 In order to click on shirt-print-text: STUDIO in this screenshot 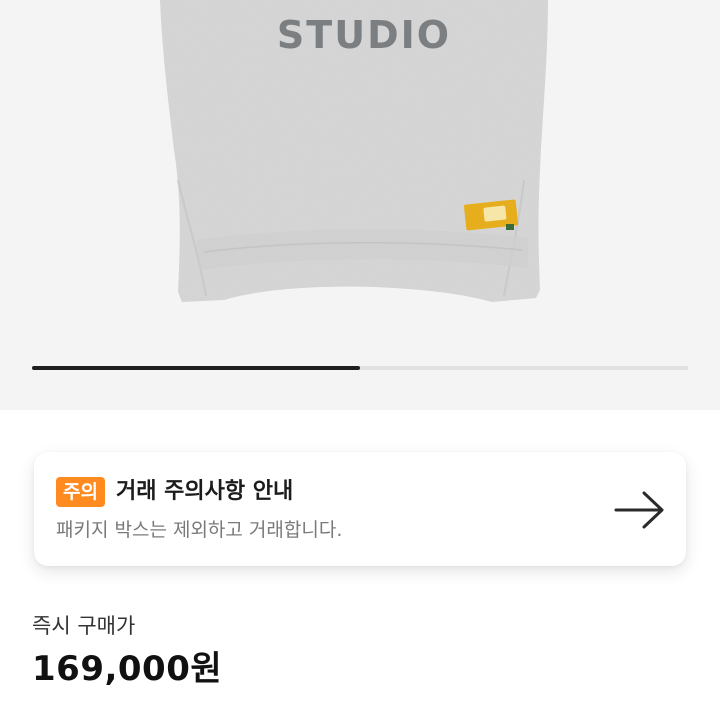, I will do `click(364, 35)`.